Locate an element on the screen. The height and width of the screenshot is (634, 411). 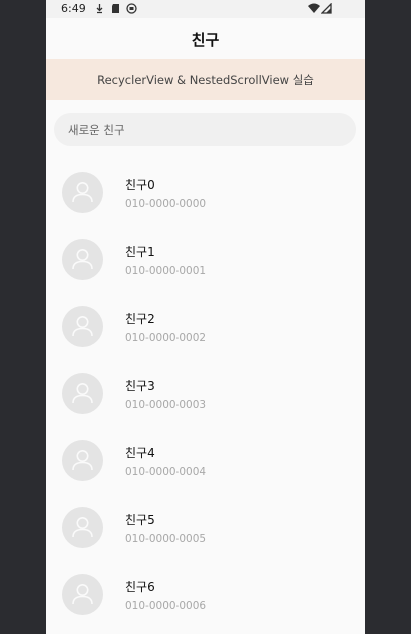
new-friend-placeholder: 새로운 친구 is located at coordinates (96, 130).